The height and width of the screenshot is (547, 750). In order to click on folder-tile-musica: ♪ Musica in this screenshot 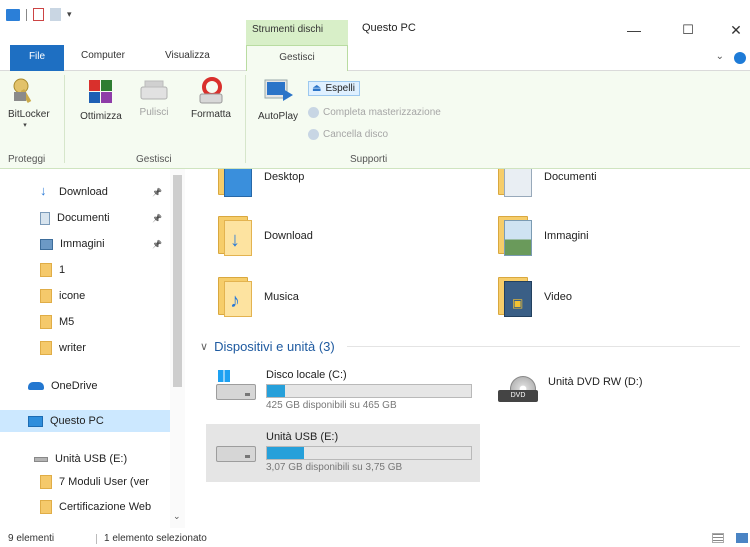, I will do `click(258, 297)`.